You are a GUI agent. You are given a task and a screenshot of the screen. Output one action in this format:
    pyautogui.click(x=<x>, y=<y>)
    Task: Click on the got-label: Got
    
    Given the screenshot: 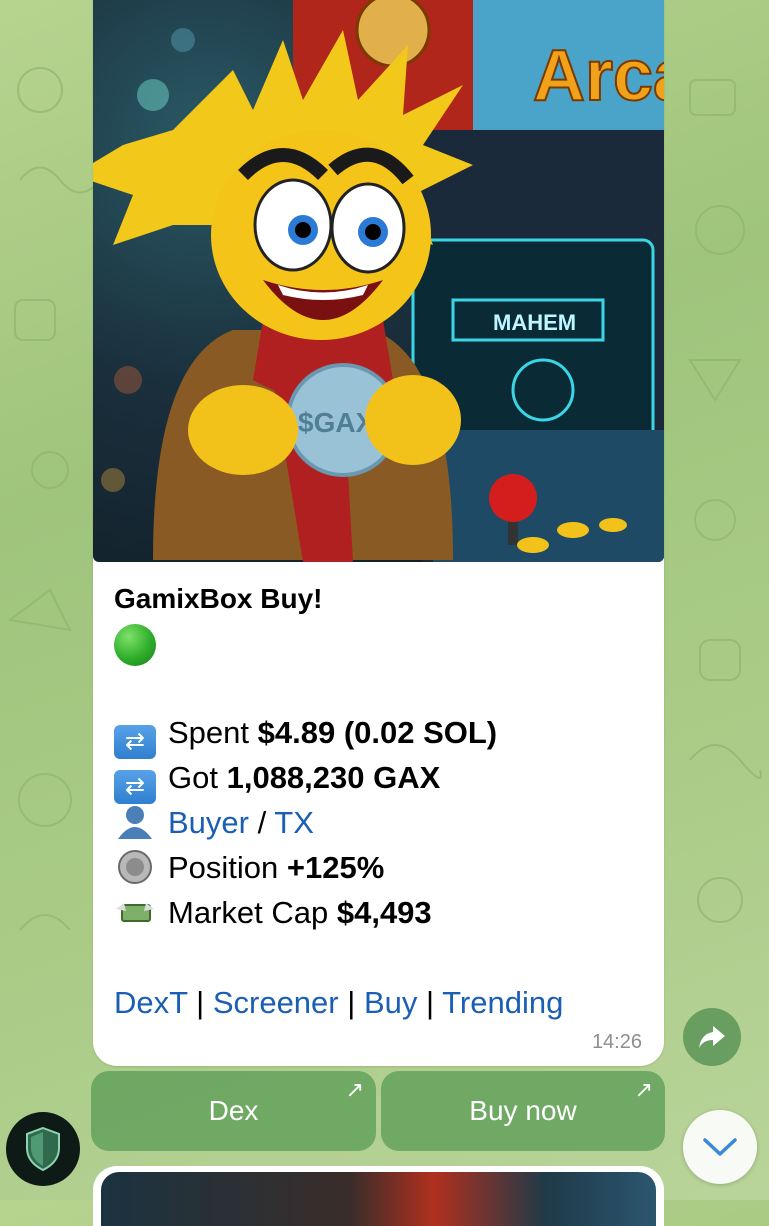 What is the action you would take?
    pyautogui.click(x=197, y=777)
    